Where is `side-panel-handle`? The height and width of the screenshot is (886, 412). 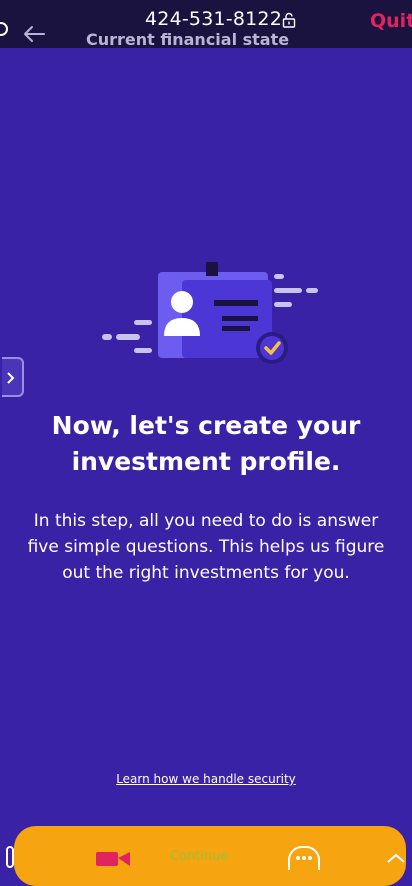 side-panel-handle is located at coordinates (13, 377).